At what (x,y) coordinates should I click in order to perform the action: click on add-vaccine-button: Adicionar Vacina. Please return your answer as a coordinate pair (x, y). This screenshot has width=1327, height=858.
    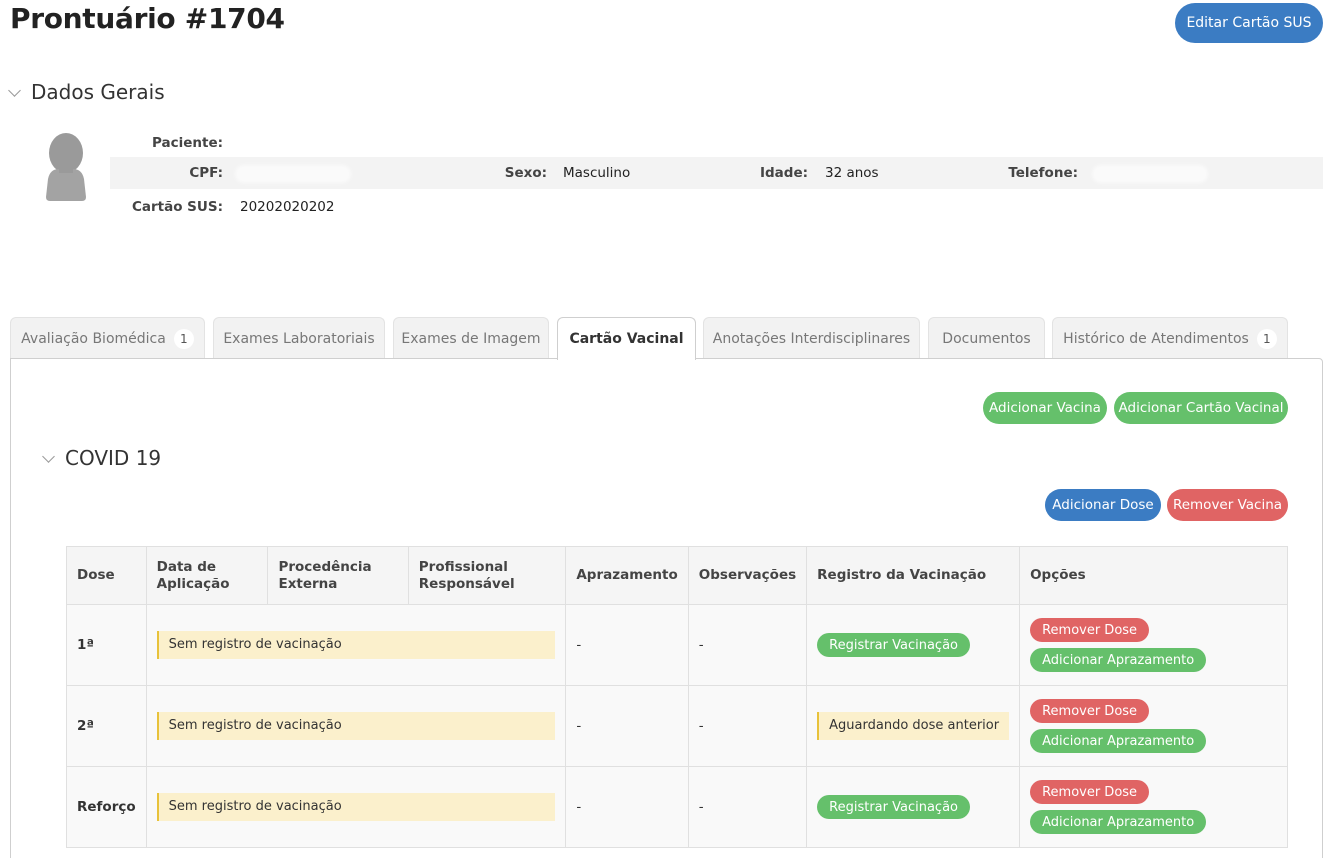
    Looking at the image, I should click on (1045, 408).